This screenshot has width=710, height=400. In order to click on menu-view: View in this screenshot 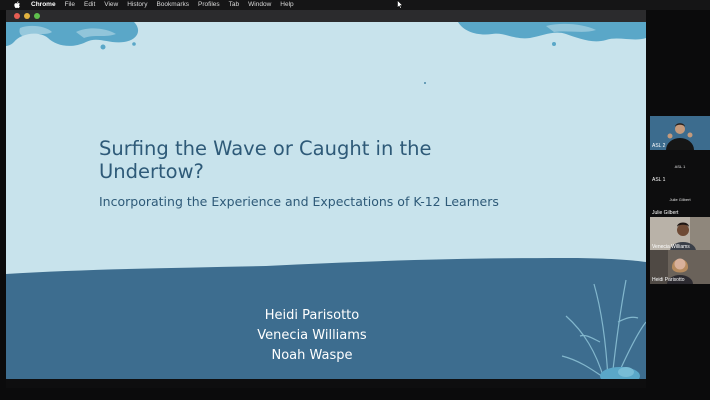, I will do `click(111, 5)`.